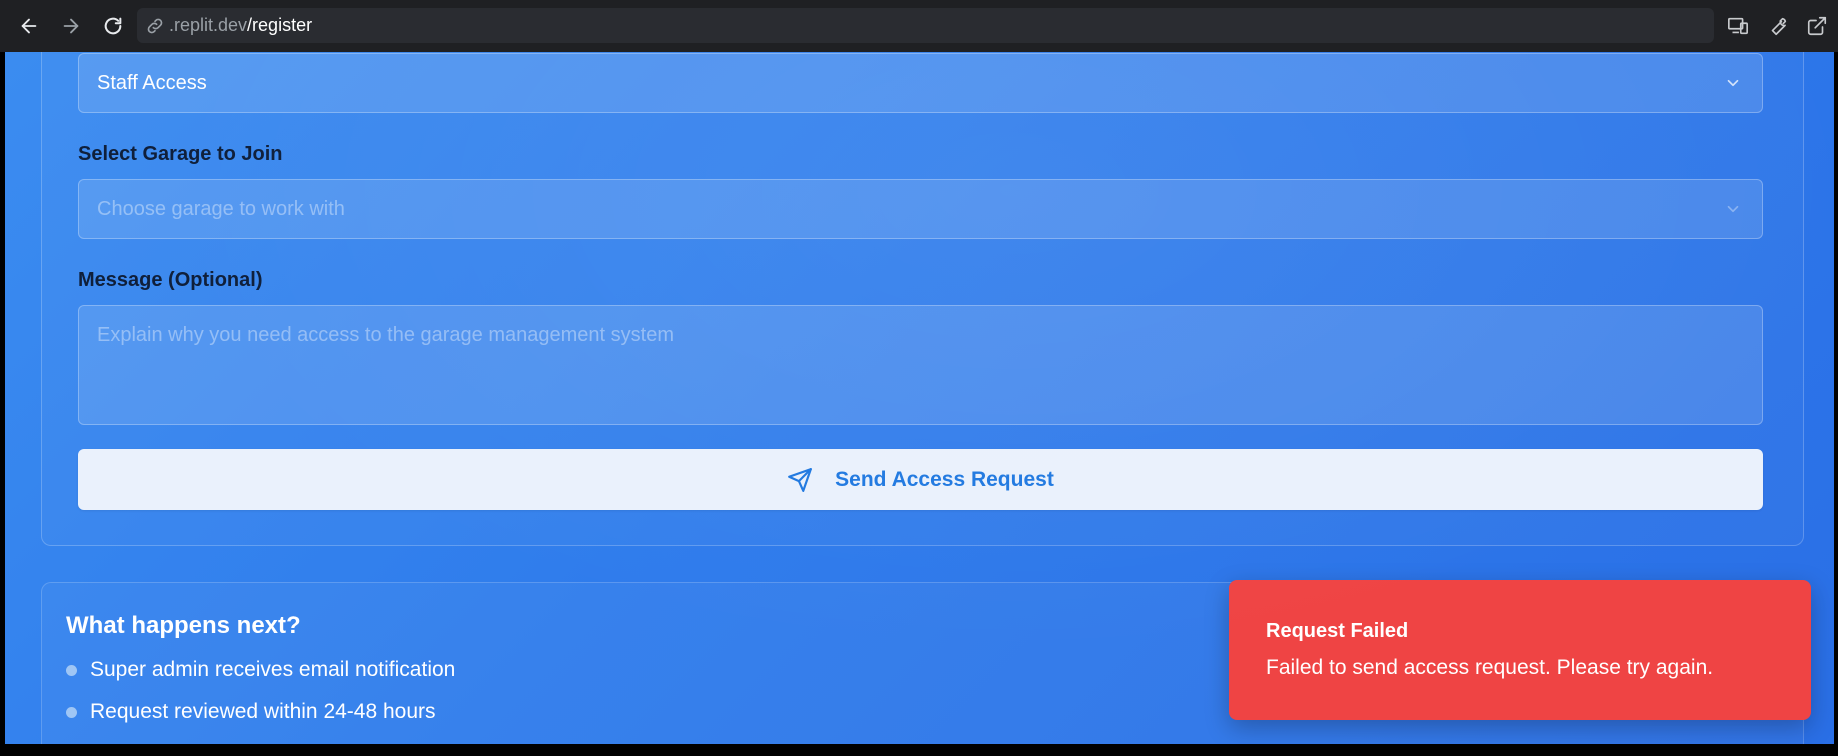 The image size is (1838, 756). Describe the element at coordinates (208, 25) in the screenshot. I see `url-domain: .replit.dev` at that location.